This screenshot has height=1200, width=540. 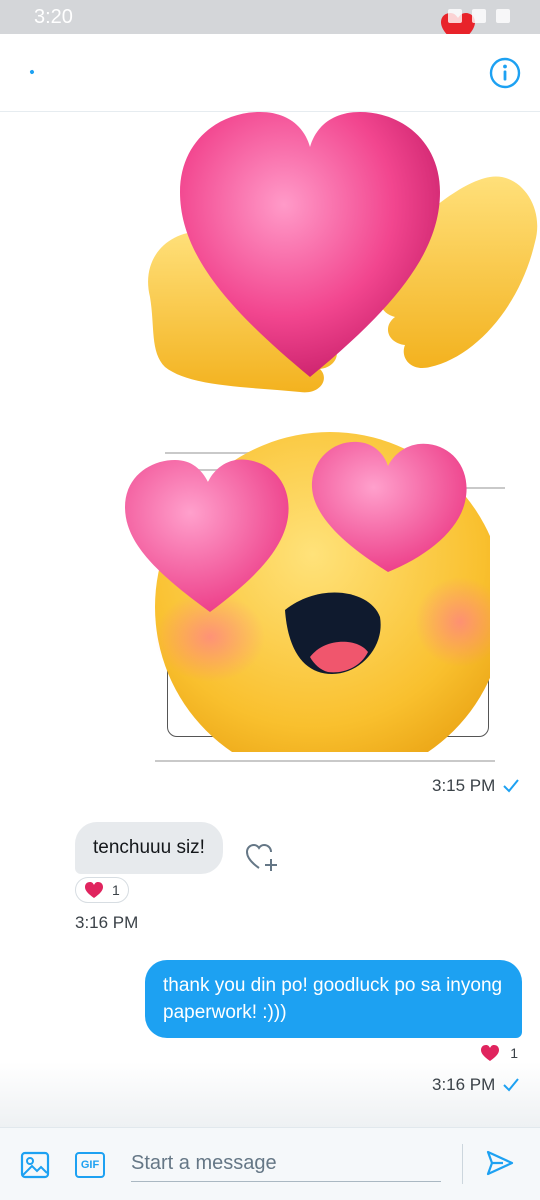 I want to click on battery-icon, so click(x=503, y=16).